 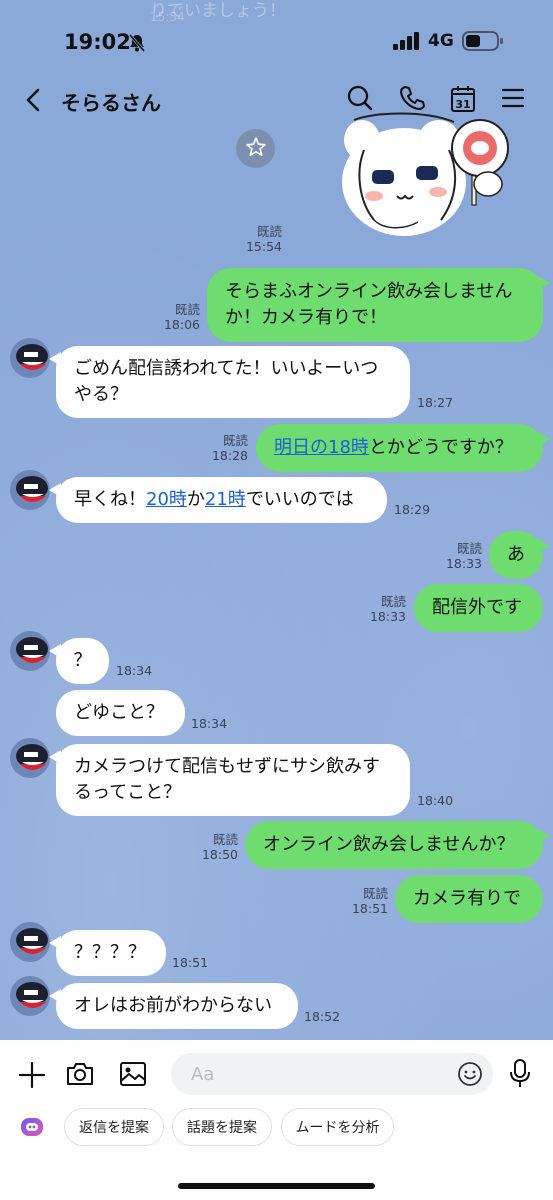 I want to click on incoming-message: どゆこと？, so click(x=120, y=713).